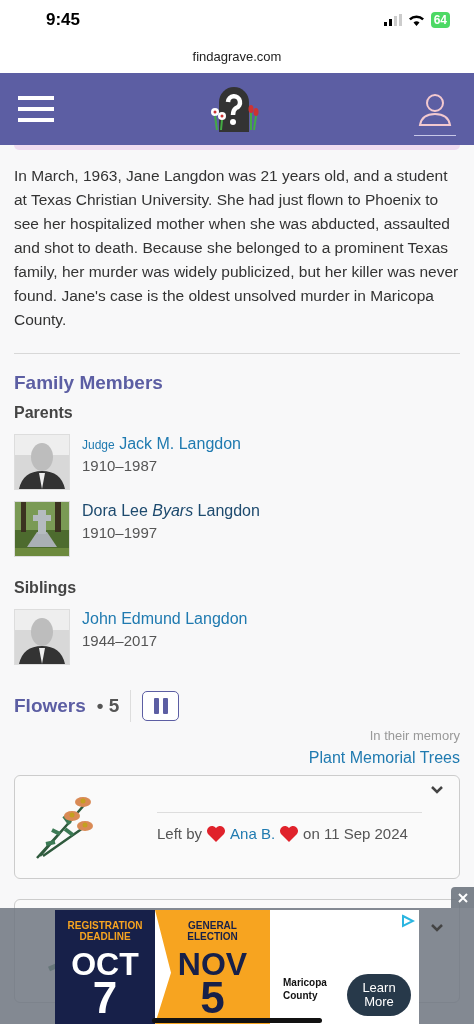 The image size is (474, 1024). I want to click on status-time: 9:45, so click(63, 20).